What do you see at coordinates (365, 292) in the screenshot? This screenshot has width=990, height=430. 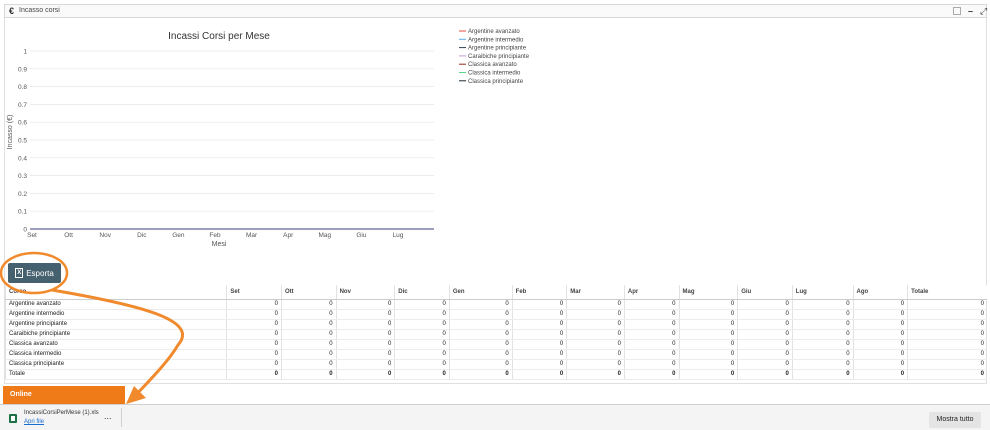 I see `column-header-nov: Nov` at bounding box center [365, 292].